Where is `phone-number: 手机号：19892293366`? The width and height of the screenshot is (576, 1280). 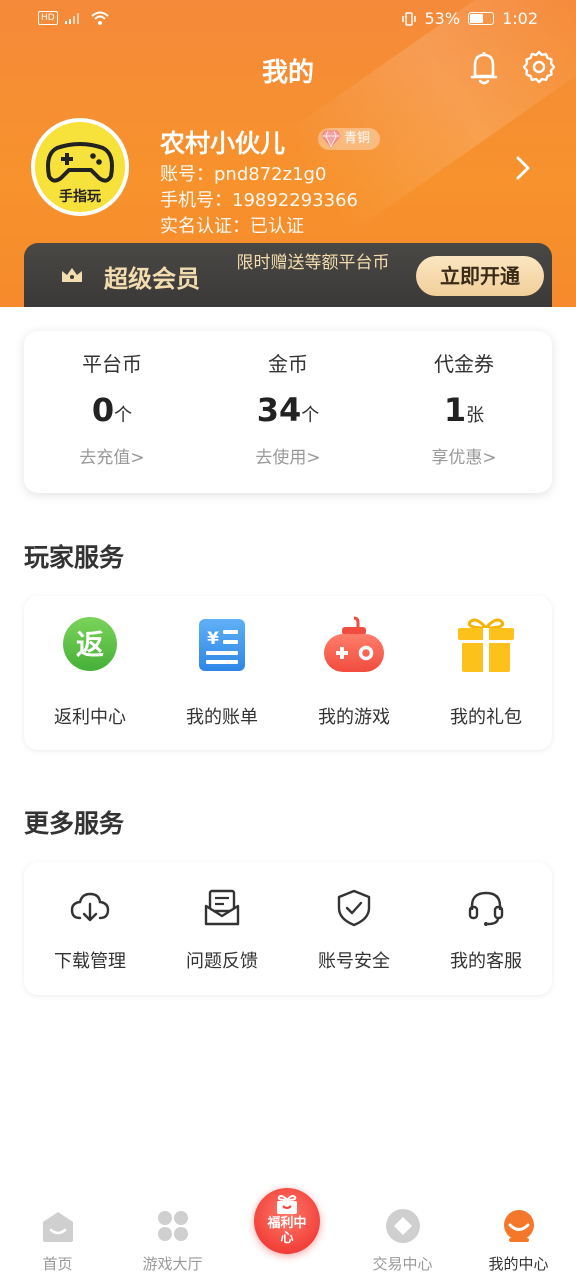 phone-number: 手机号：19892293366 is located at coordinates (259, 200).